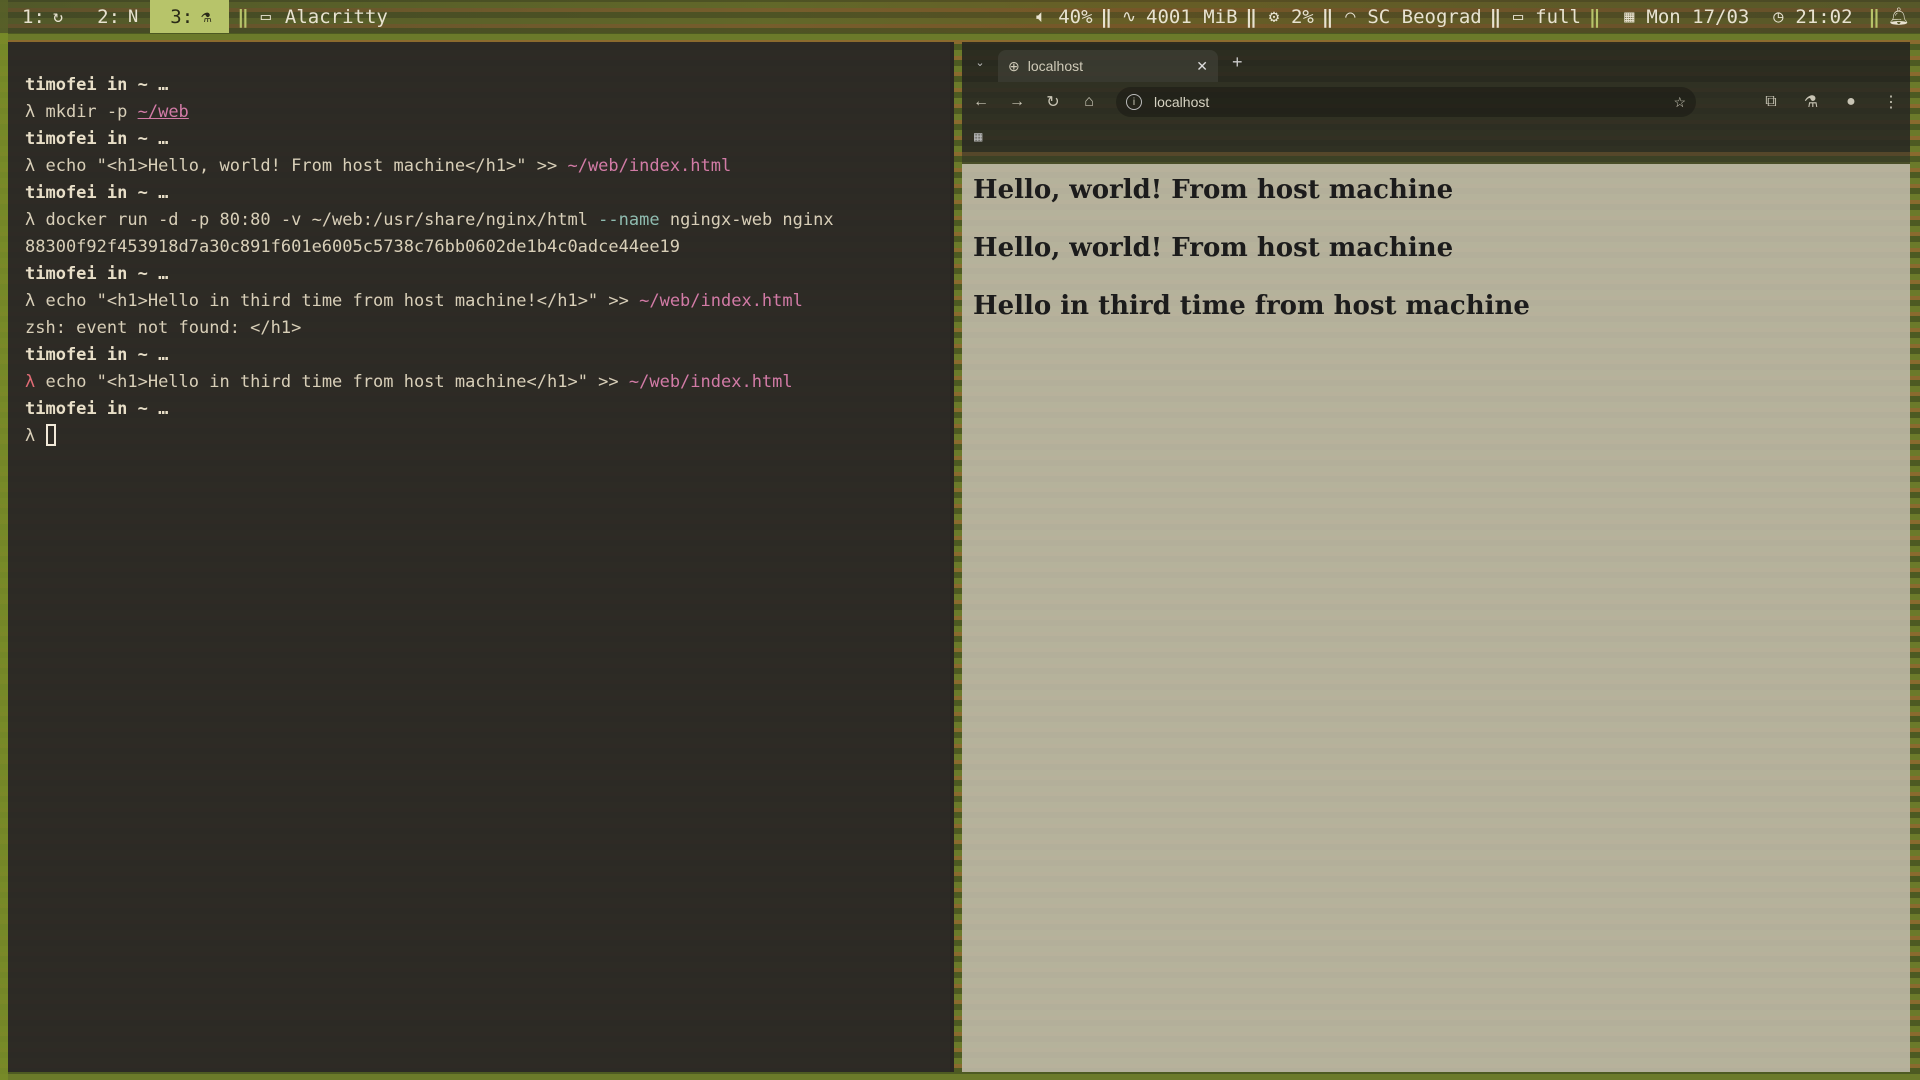 Image resolution: width=1920 pixels, height=1080 pixels. I want to click on wifi-ssid: SC Beograd, so click(1424, 16).